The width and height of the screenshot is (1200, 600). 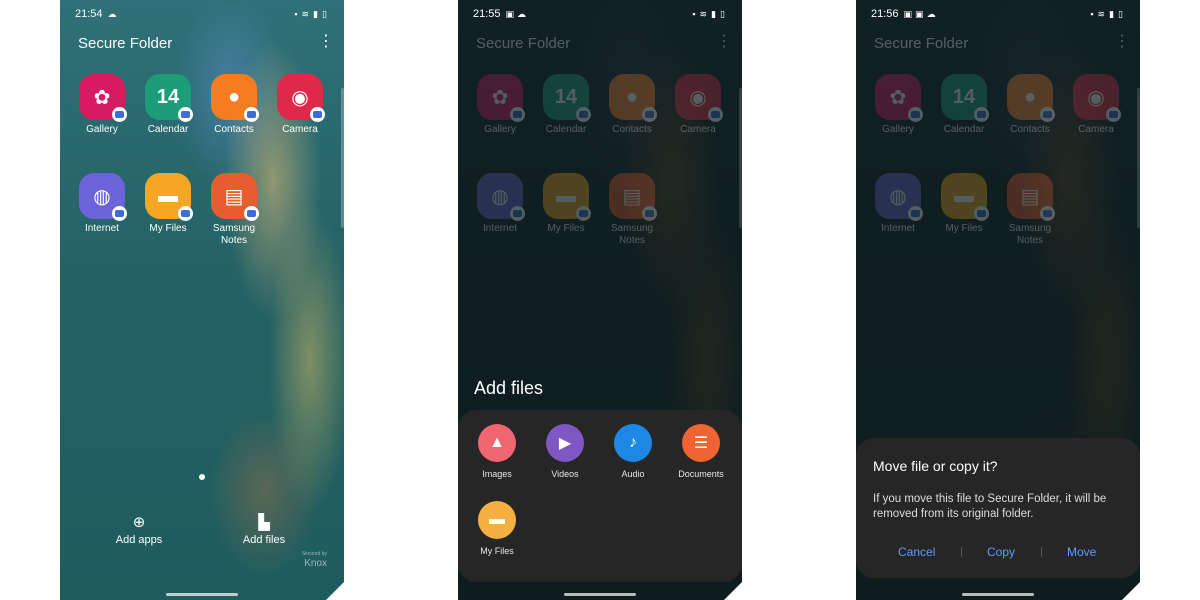 What do you see at coordinates (633, 443) in the screenshot?
I see `audio-icon: ♪` at bounding box center [633, 443].